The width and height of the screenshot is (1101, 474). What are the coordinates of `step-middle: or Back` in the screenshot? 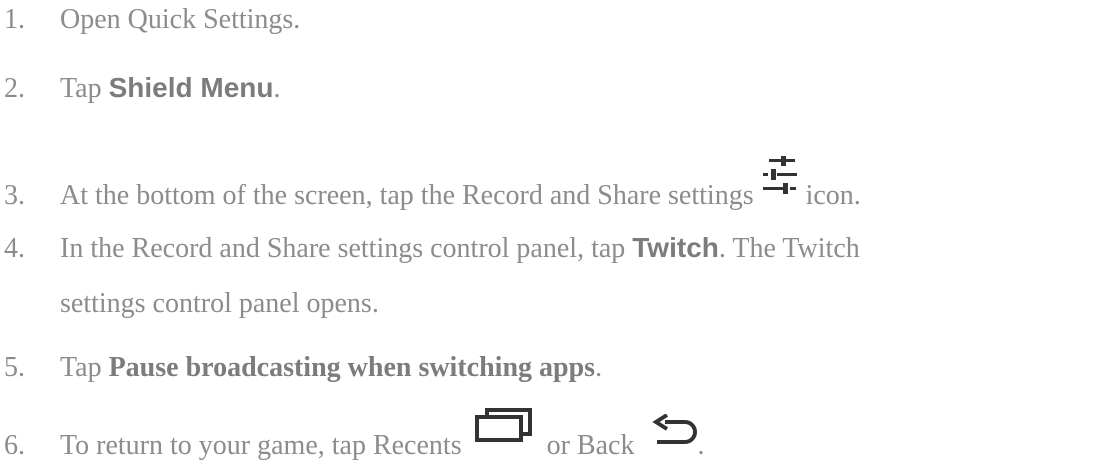 It's located at (587, 445).